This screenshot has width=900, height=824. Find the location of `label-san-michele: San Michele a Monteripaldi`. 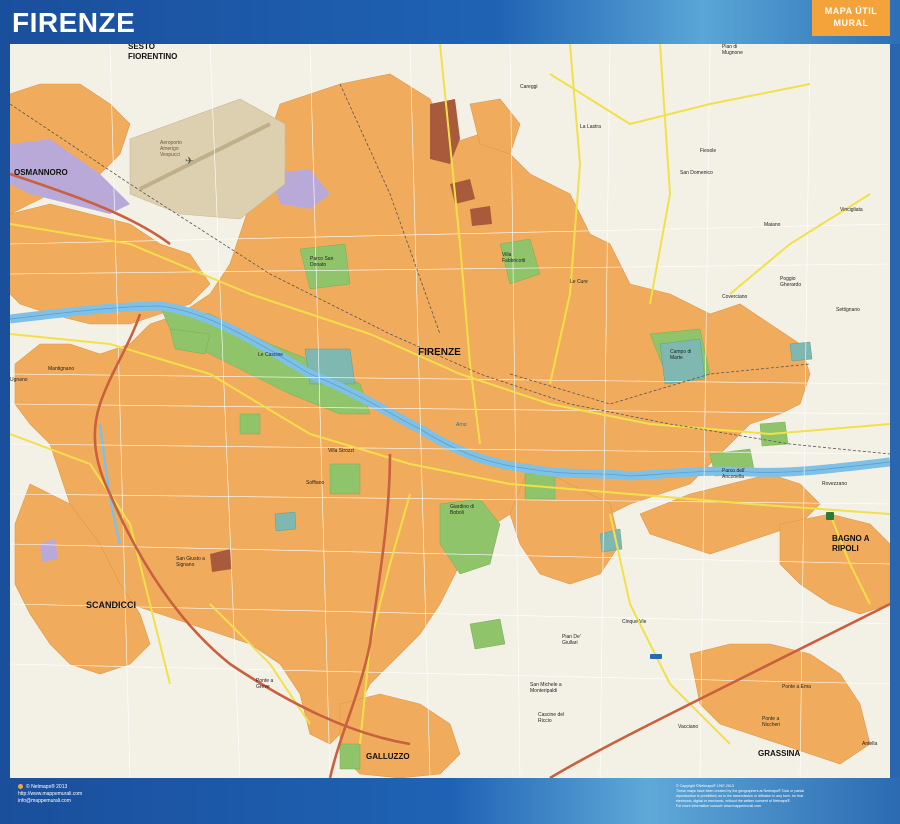

label-san-michele: San Michele a Monteripaldi is located at coordinates (546, 688).